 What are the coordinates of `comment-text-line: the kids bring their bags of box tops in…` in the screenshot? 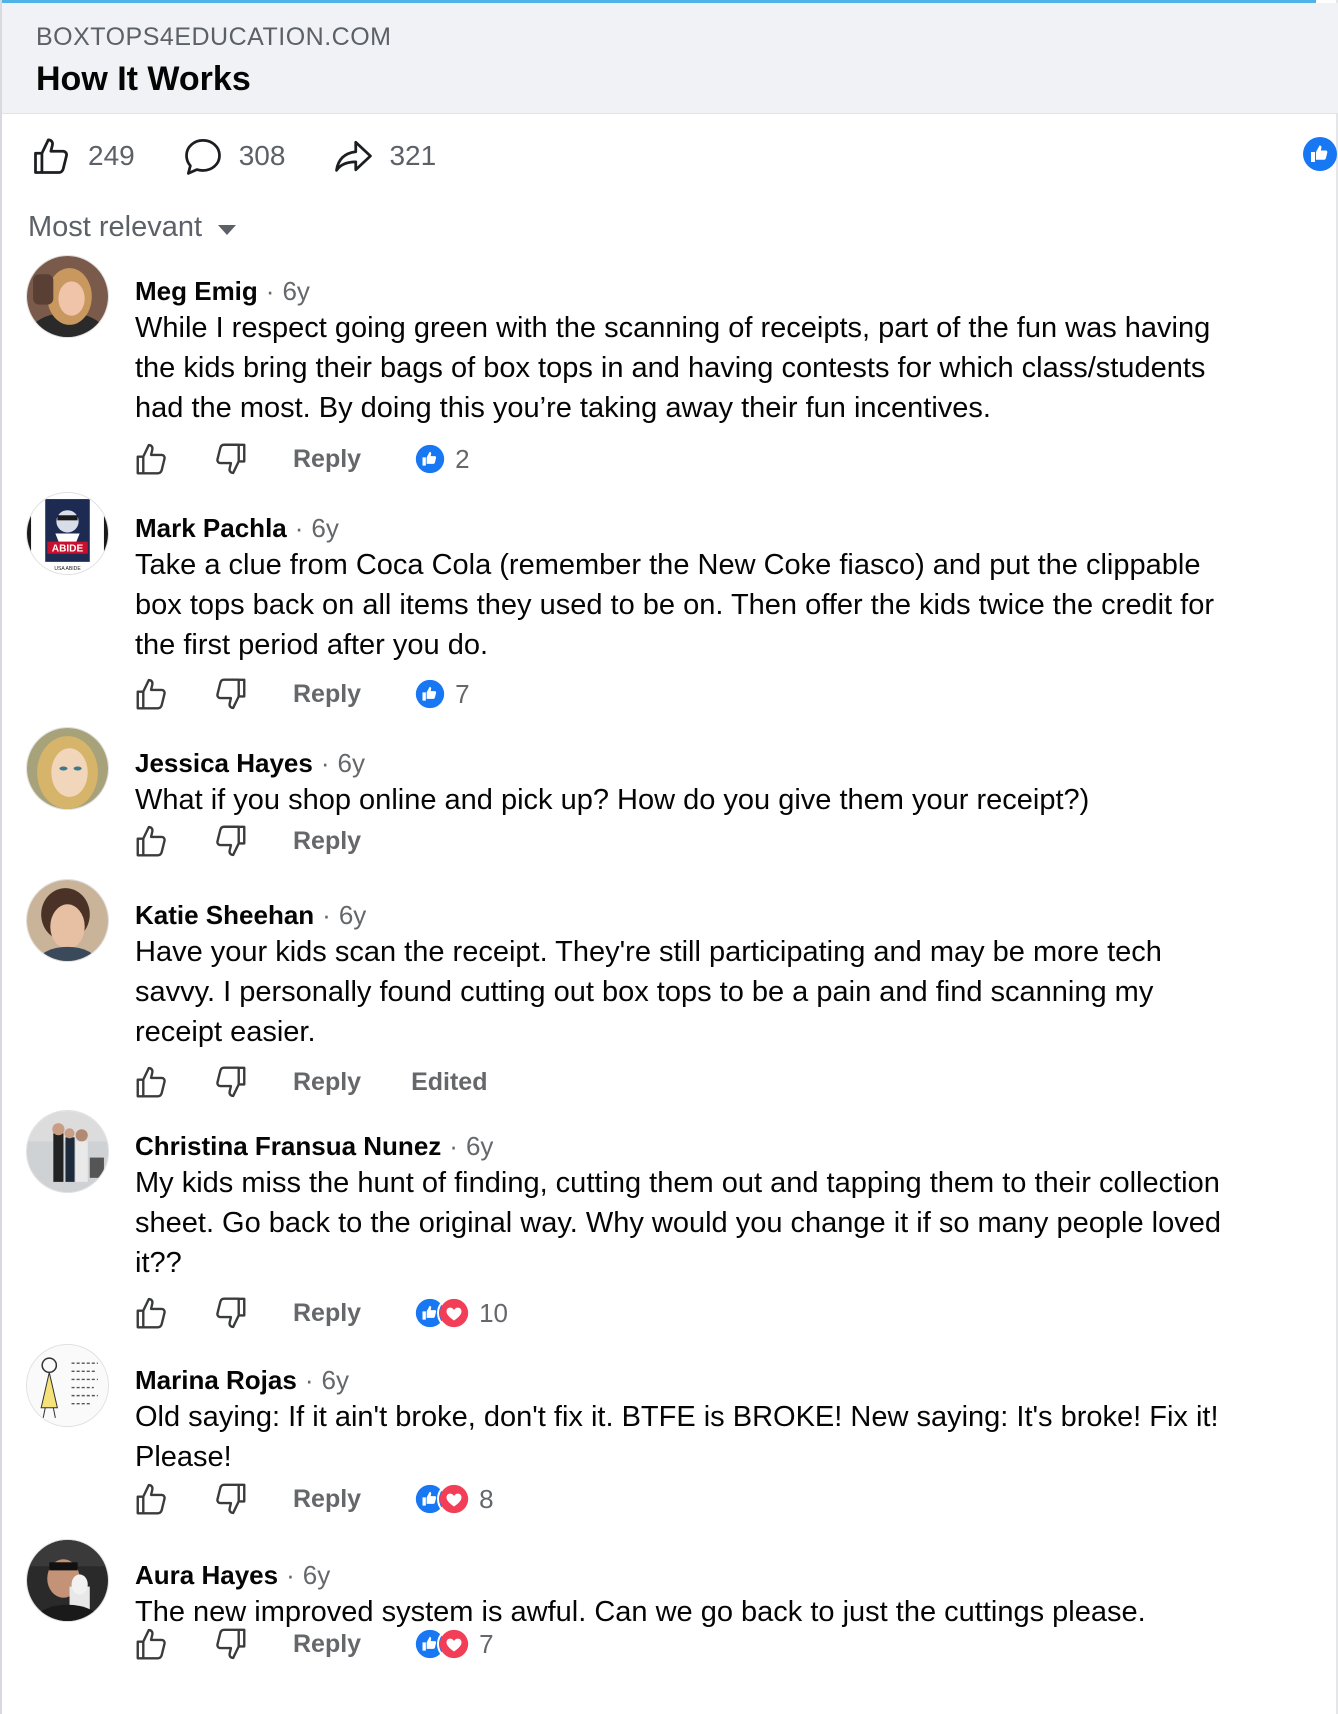 It's located at (670, 368).